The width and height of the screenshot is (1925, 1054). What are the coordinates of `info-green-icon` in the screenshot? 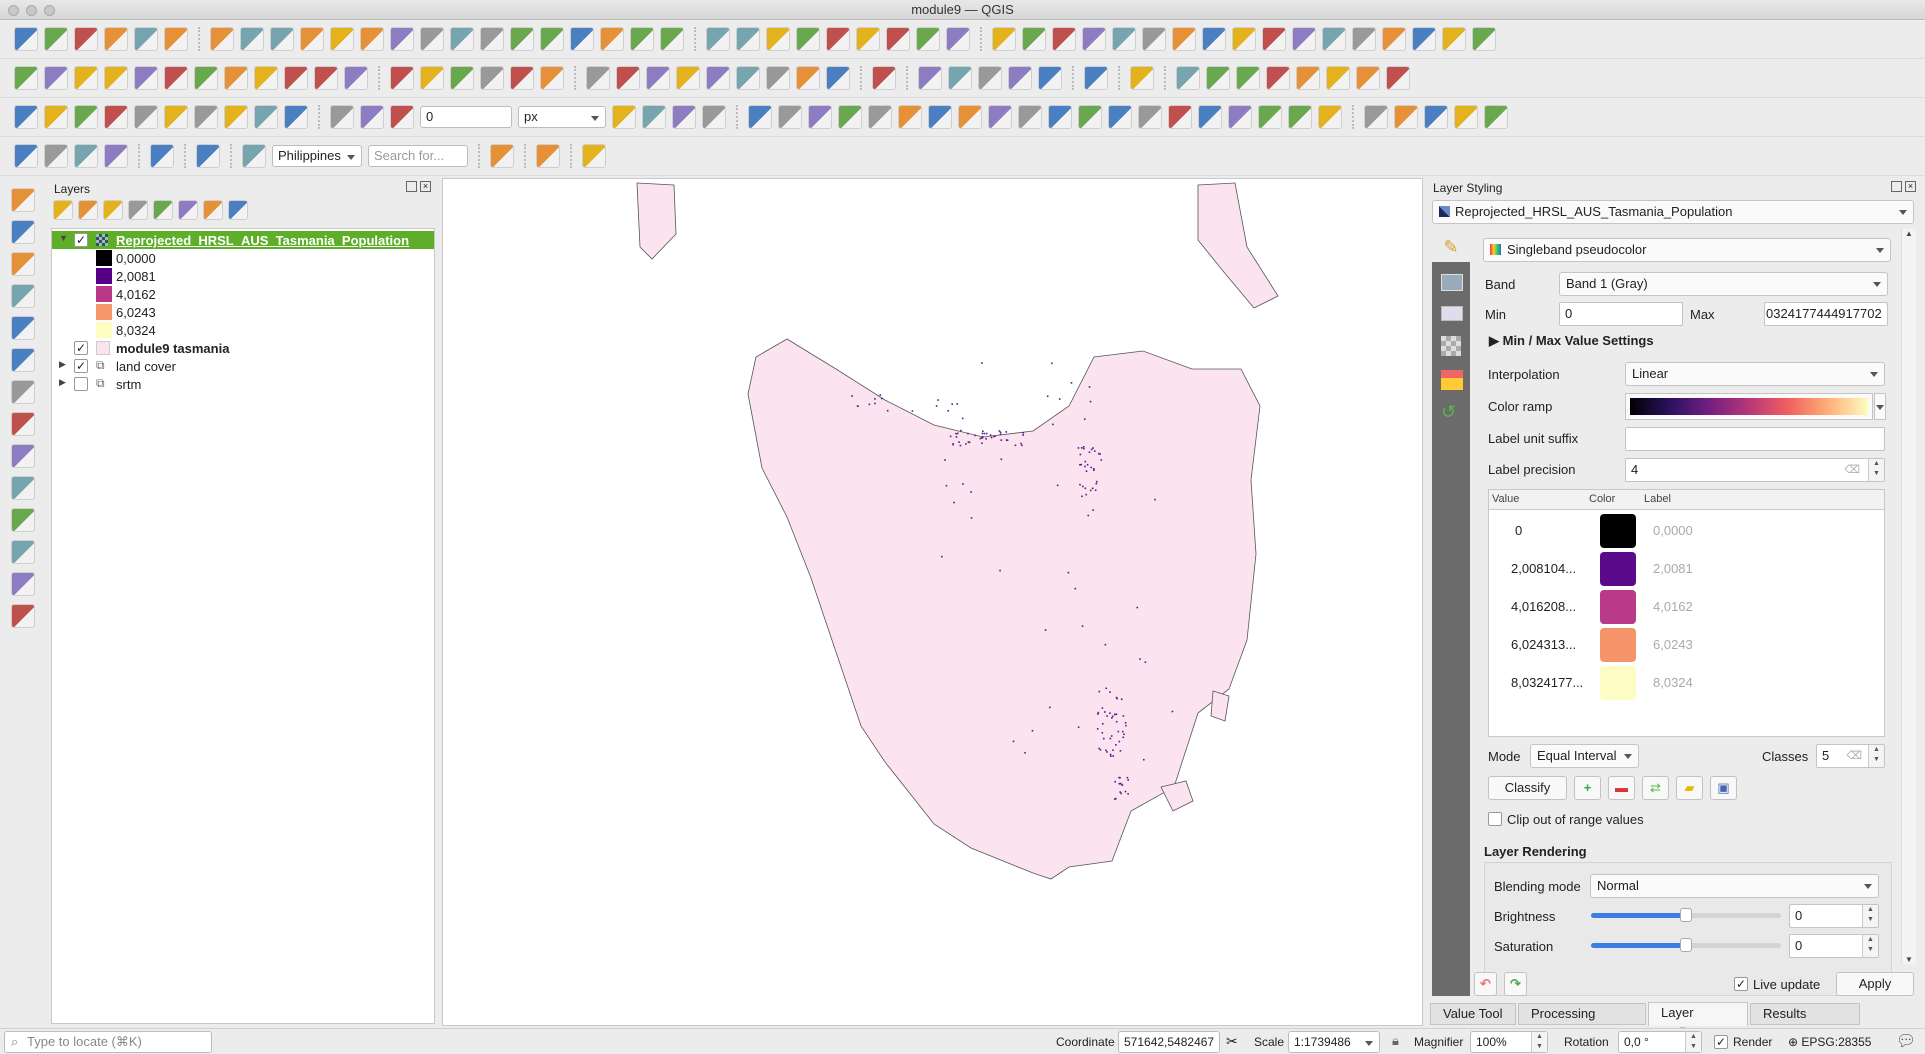 It's located at (1240, 117).